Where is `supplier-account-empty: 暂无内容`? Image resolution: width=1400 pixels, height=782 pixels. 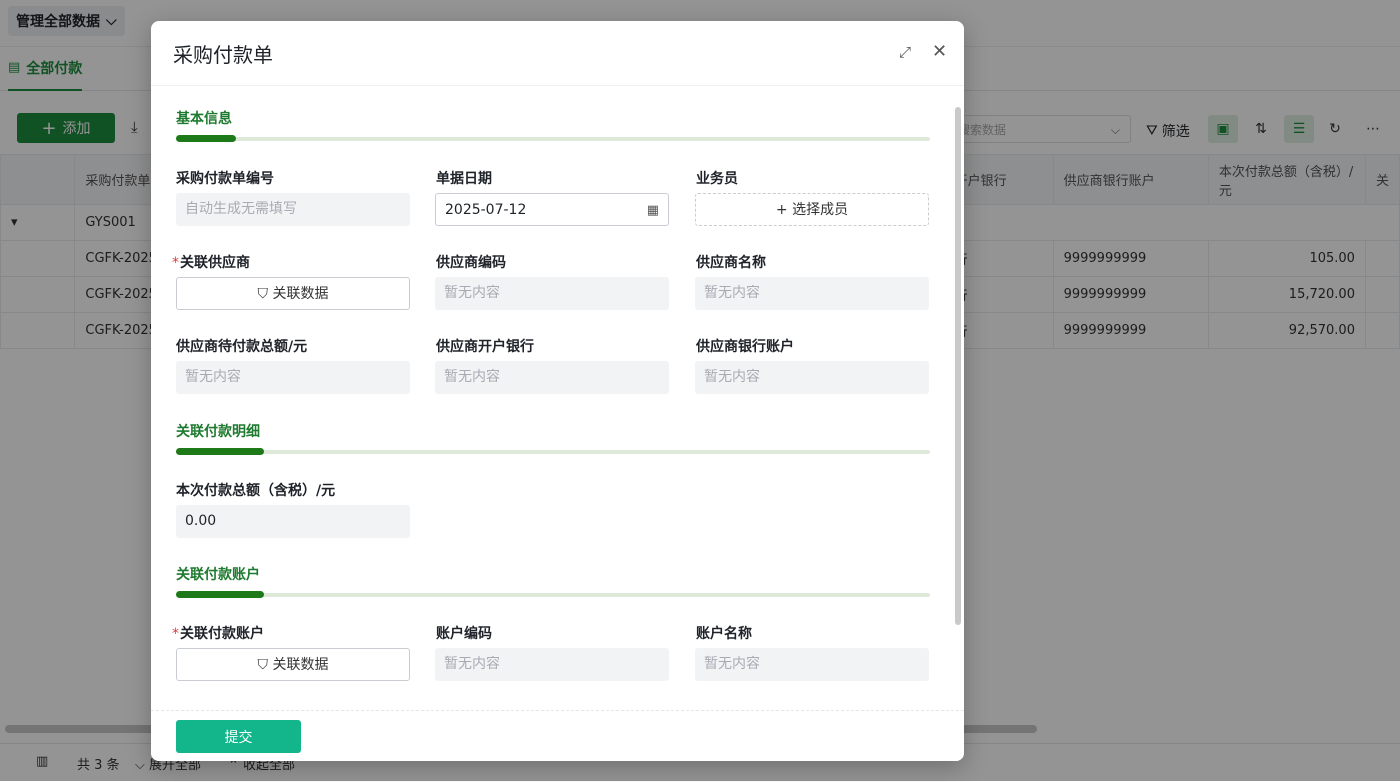
supplier-account-empty: 暂无内容 is located at coordinates (732, 377).